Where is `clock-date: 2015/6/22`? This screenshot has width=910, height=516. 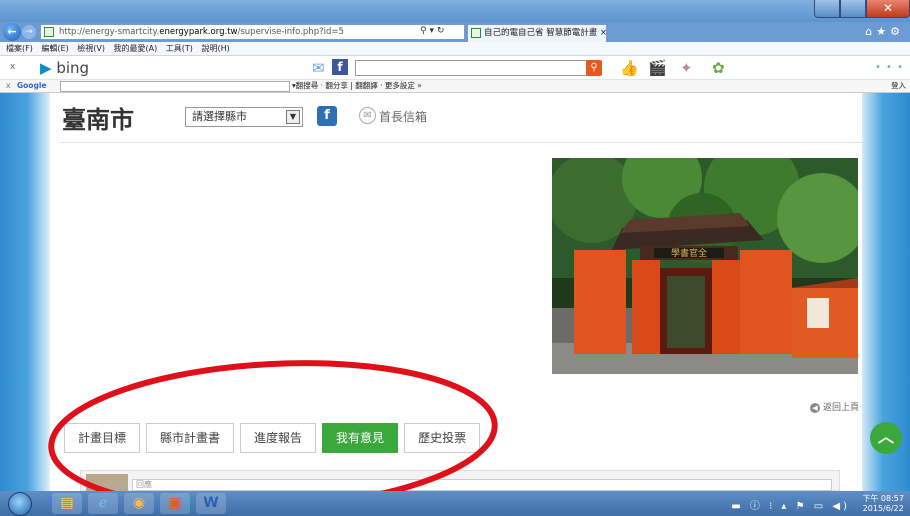 clock-date: 2015/6/22 is located at coordinates (883, 508).